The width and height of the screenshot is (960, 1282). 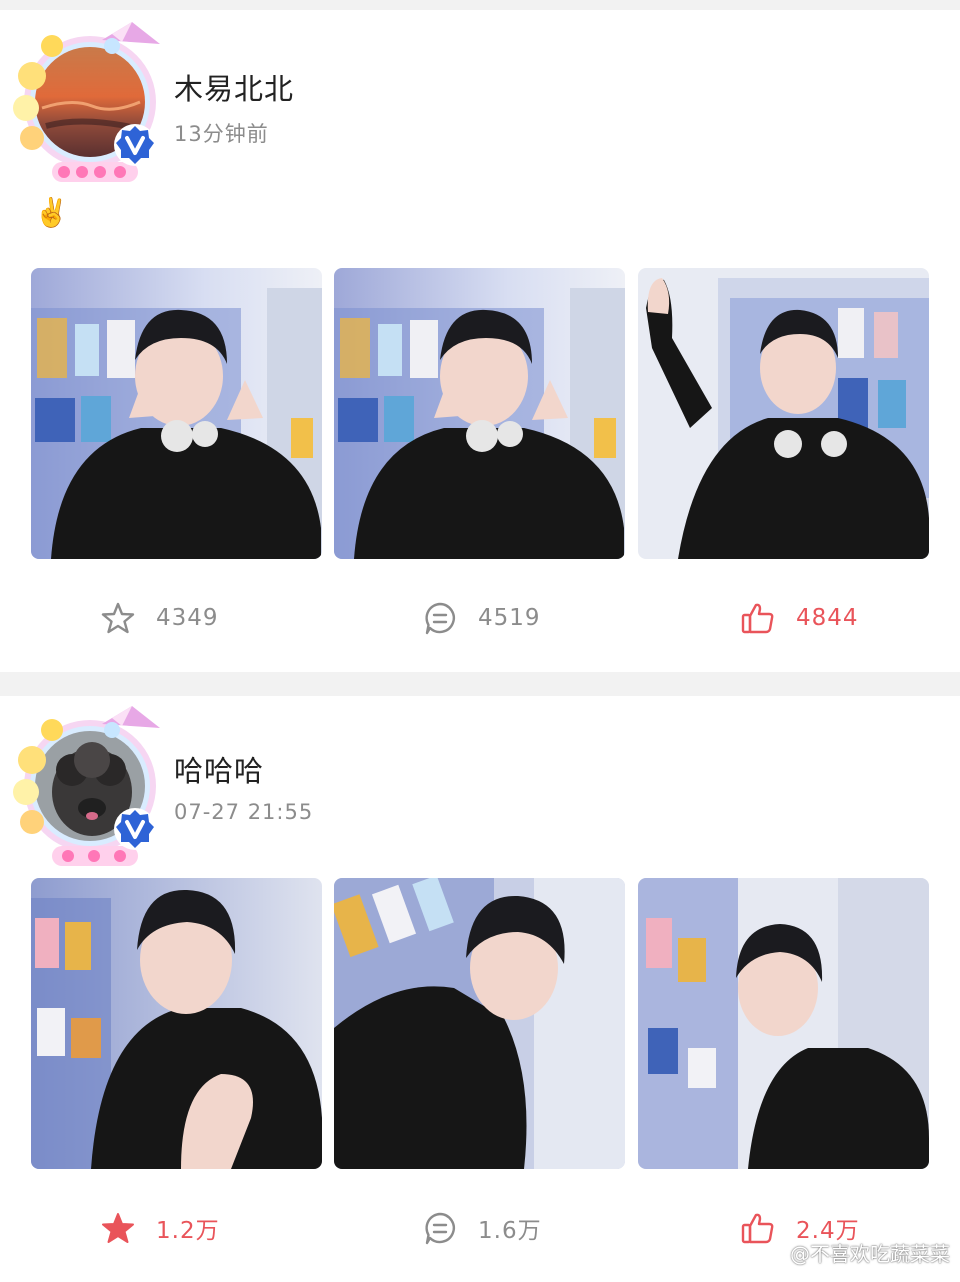 I want to click on favorite-count: 1.2万, so click(x=188, y=1231).